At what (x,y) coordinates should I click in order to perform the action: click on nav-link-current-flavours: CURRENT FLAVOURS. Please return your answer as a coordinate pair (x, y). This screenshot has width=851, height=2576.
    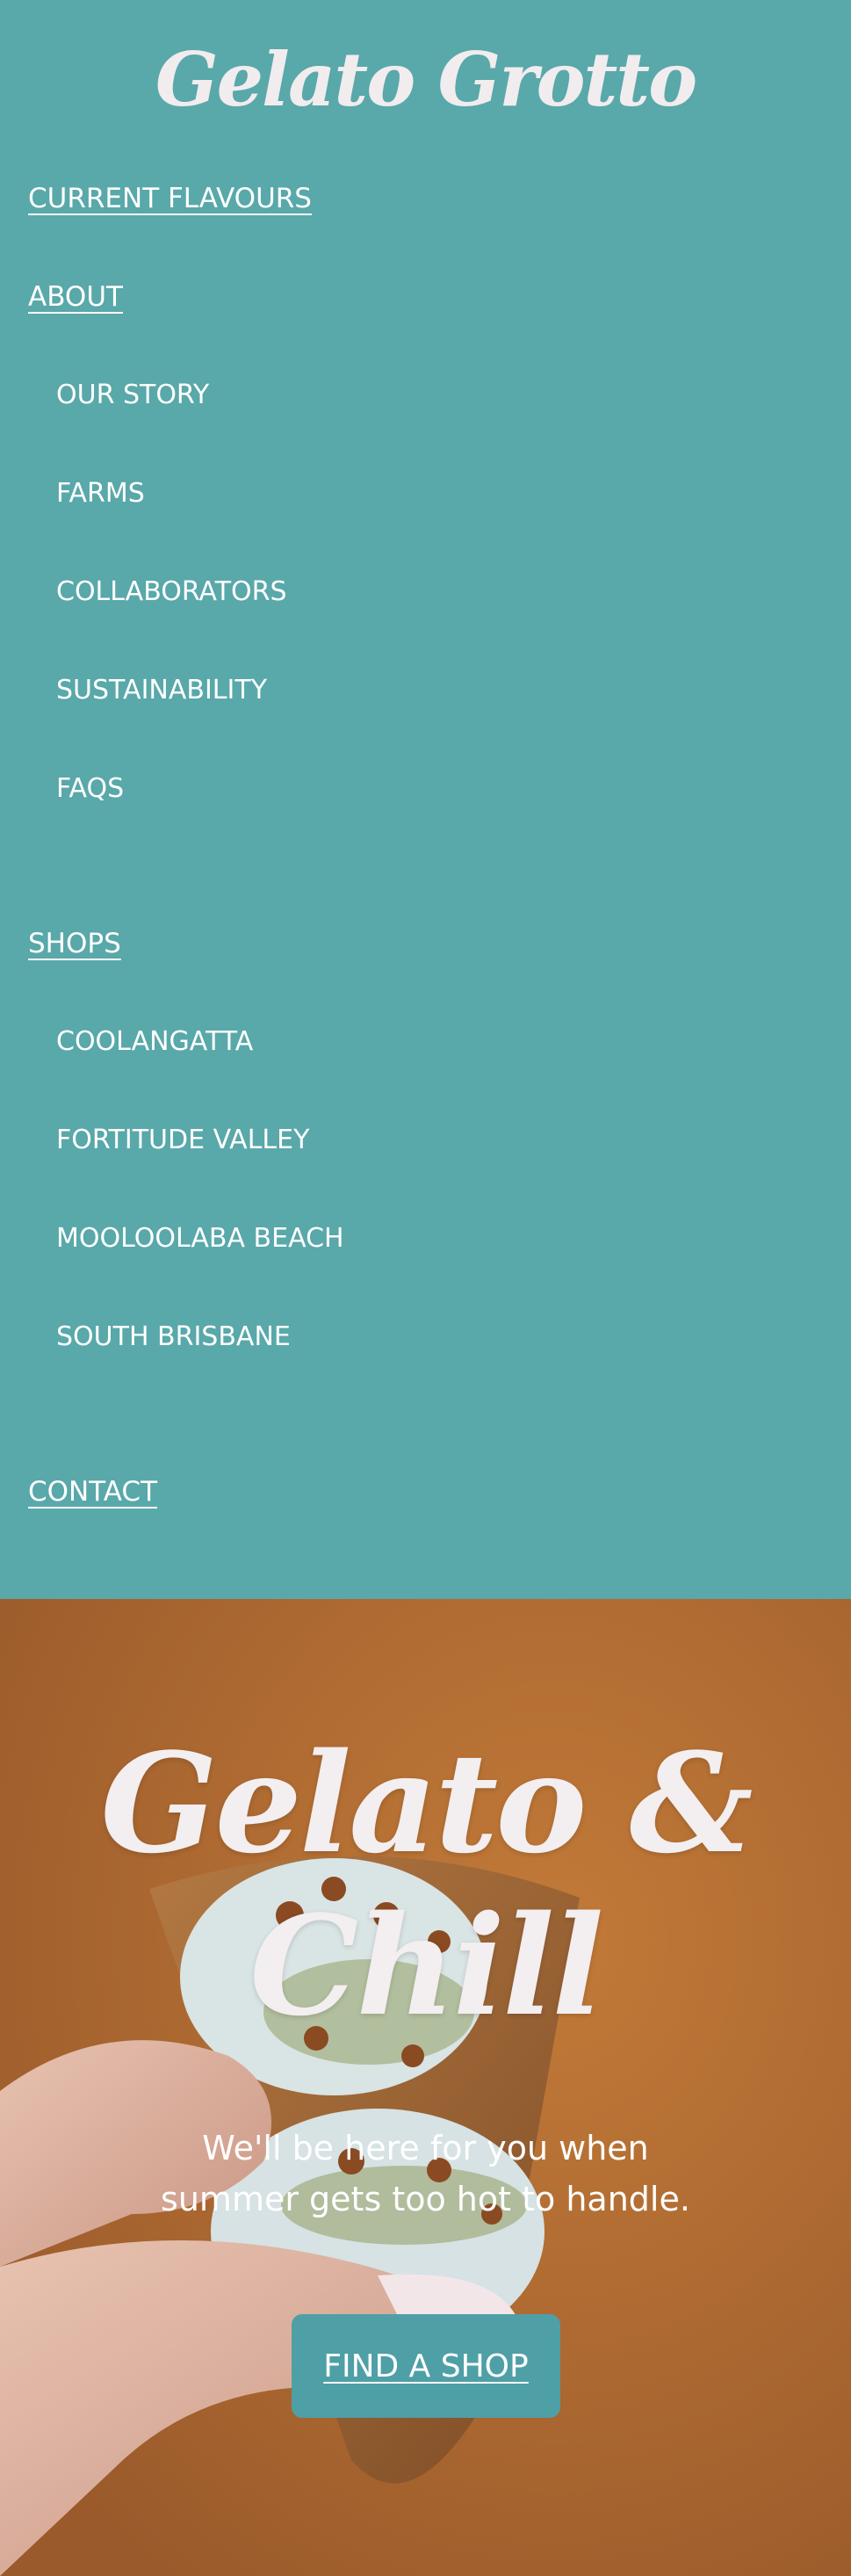
    Looking at the image, I should click on (170, 198).